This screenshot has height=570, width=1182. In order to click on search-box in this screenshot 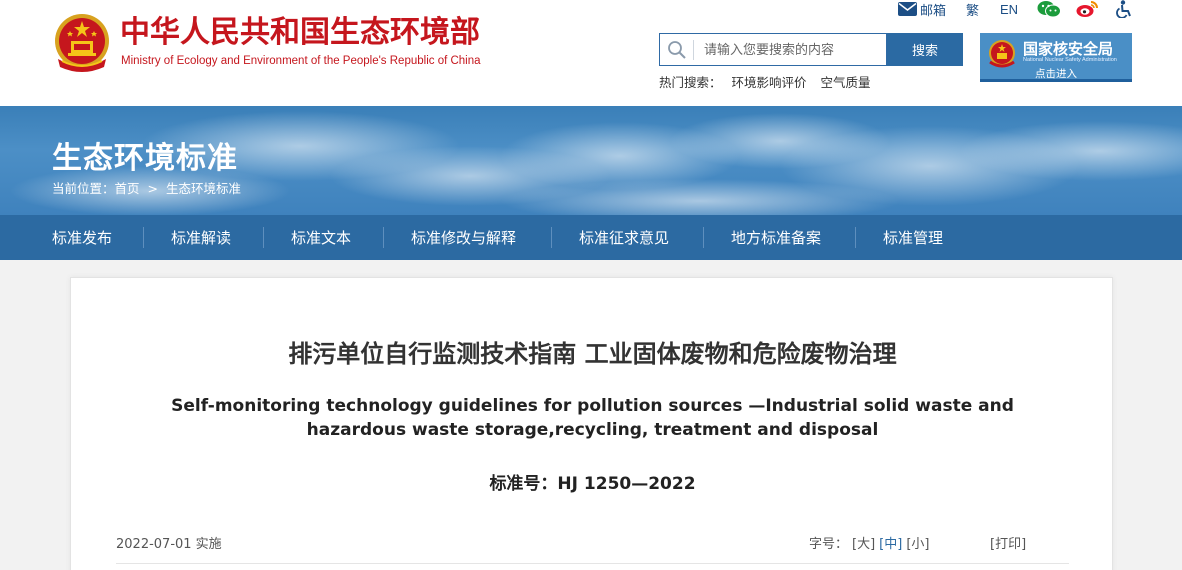, I will do `click(773, 49)`.